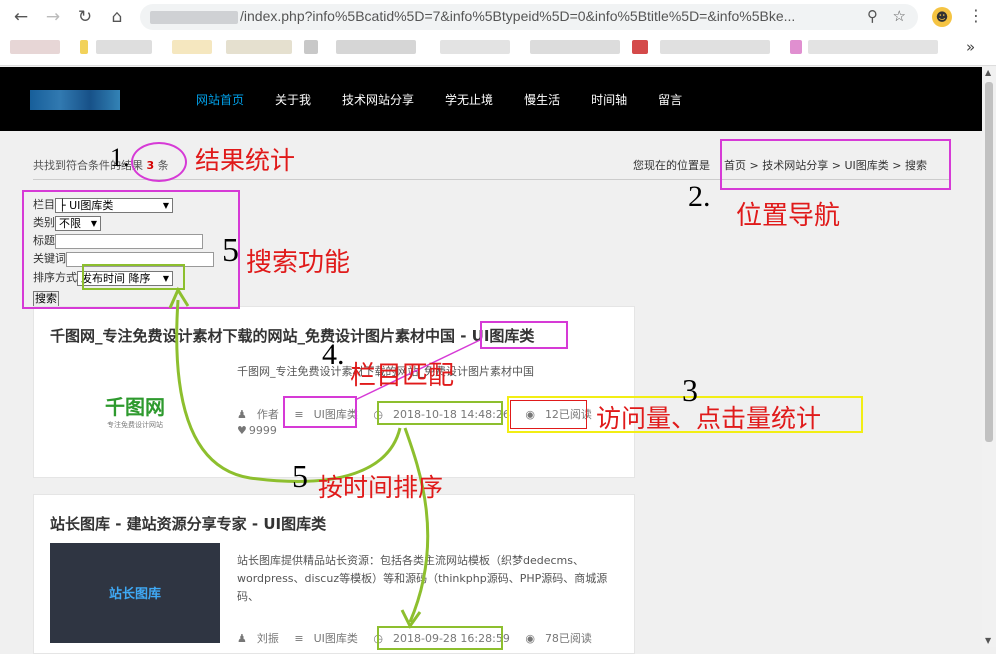 The height and width of the screenshot is (654, 996). What do you see at coordinates (131, 249) in the screenshot?
I see `annotation-box-search` at bounding box center [131, 249].